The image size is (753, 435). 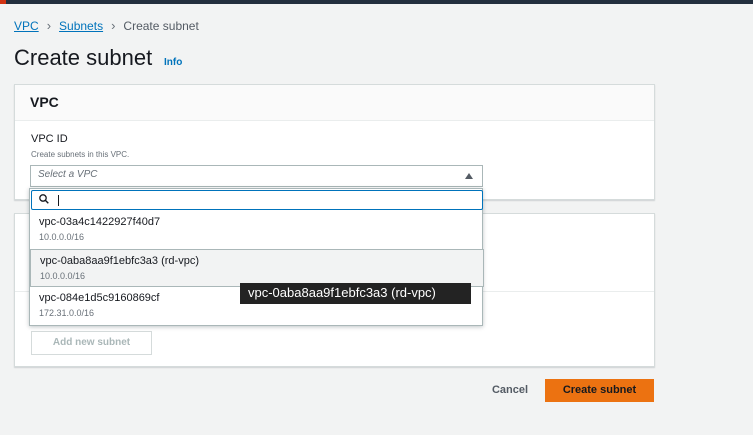 What do you see at coordinates (161, 25) in the screenshot?
I see `breadcrumb-current: Create subnet` at bounding box center [161, 25].